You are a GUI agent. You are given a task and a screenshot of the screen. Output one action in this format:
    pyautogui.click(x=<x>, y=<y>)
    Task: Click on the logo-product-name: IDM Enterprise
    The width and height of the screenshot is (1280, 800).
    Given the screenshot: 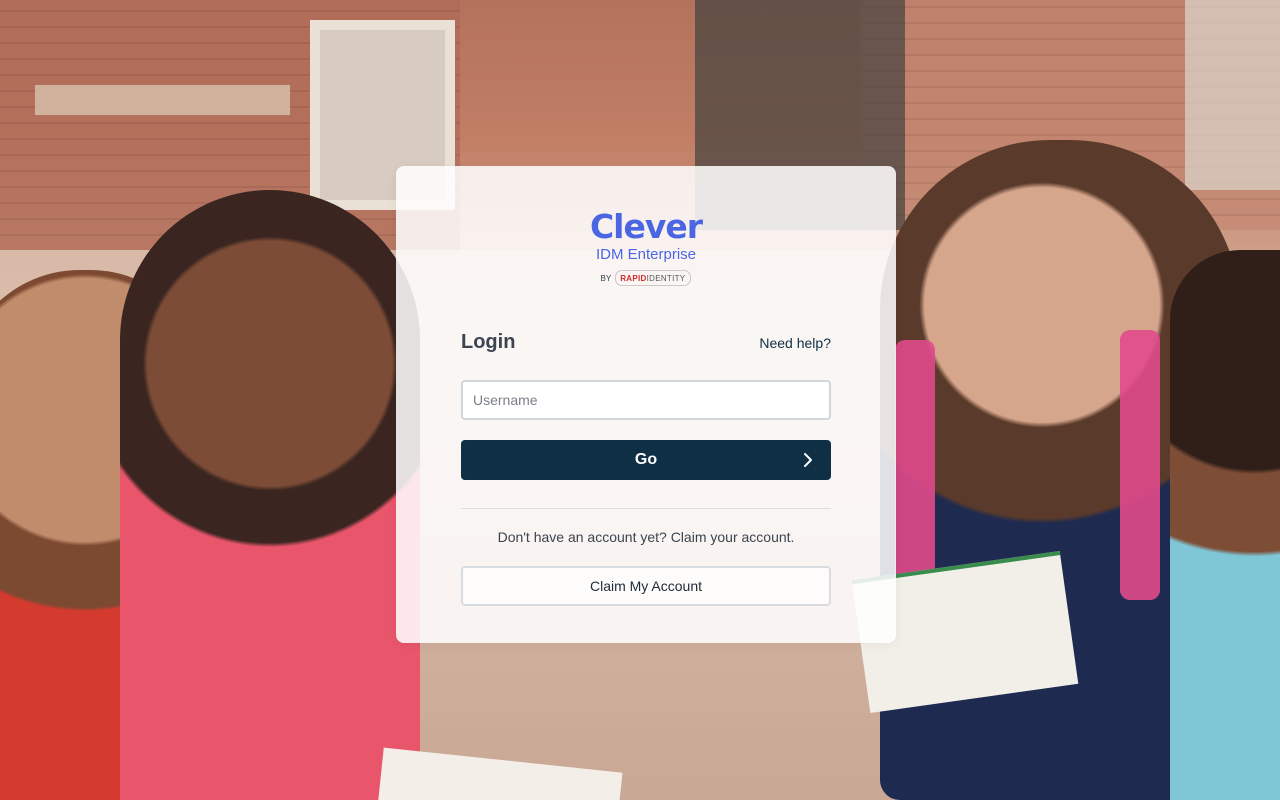 What is the action you would take?
    pyautogui.click(x=646, y=254)
    